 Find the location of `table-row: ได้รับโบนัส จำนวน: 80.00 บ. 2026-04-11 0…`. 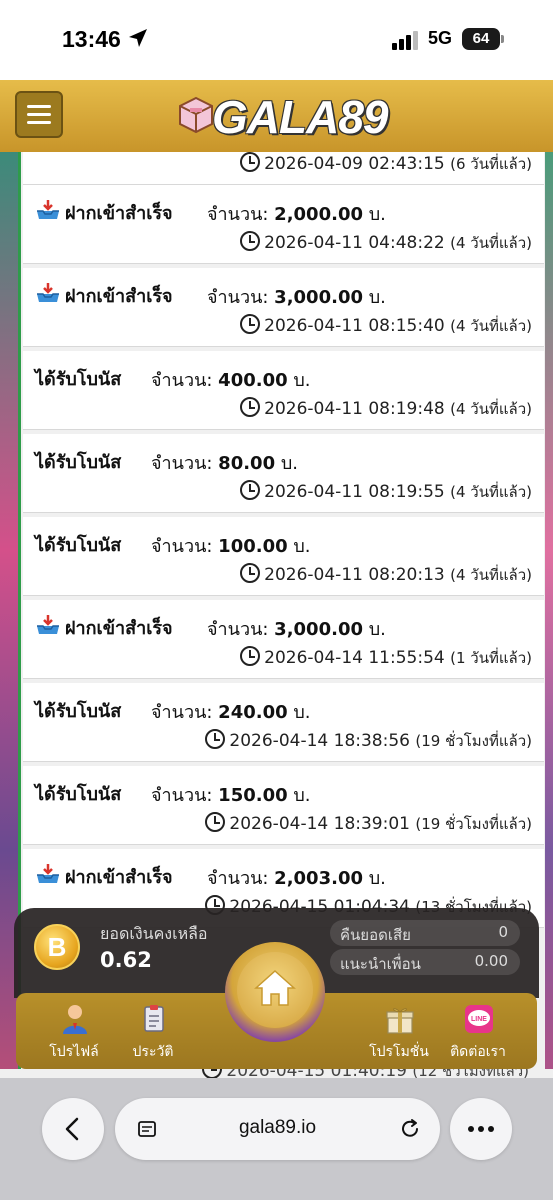

table-row: ได้รับโบนัส จำนวน: 80.00 บ. 2026-04-11 0… is located at coordinates (283, 473).